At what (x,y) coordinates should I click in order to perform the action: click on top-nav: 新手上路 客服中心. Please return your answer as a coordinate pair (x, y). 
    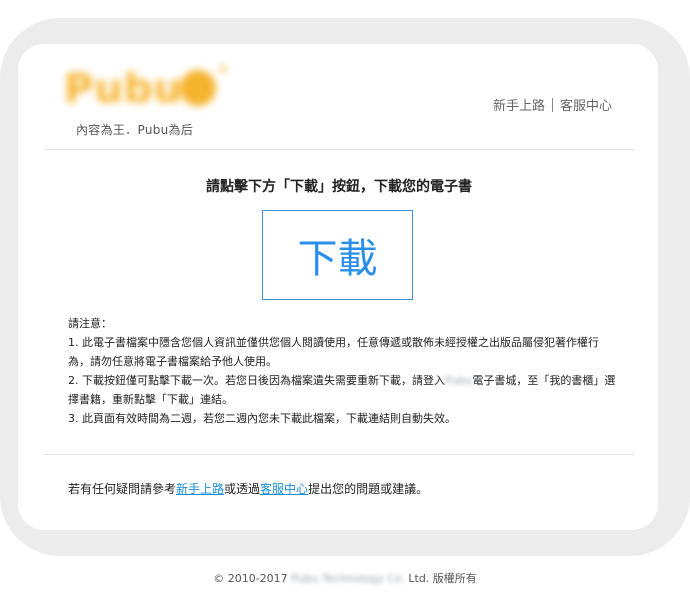
    Looking at the image, I should click on (552, 104).